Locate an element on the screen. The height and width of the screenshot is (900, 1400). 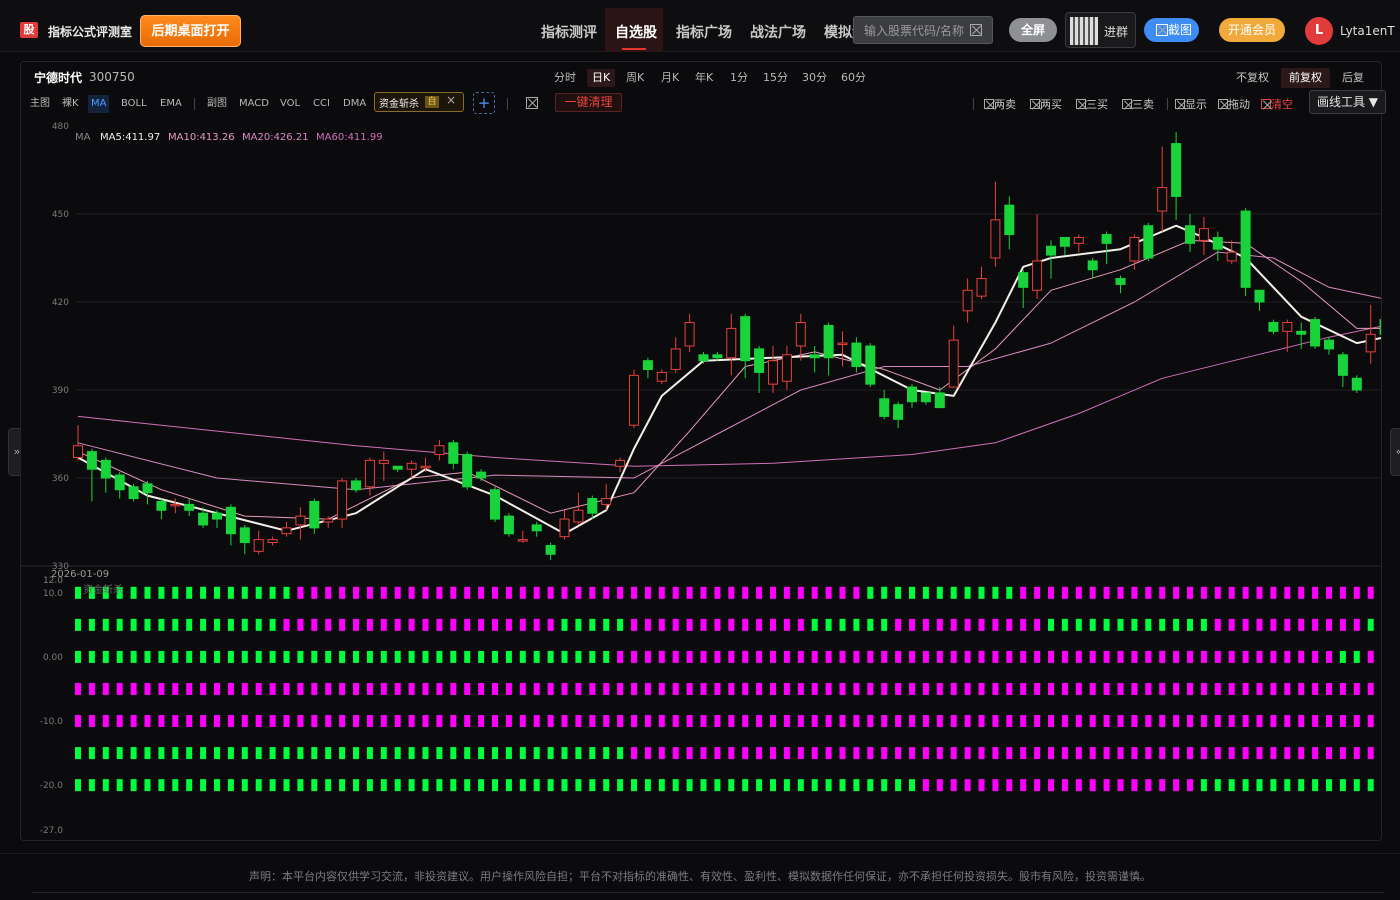
user-avatar: L is located at coordinates (1319, 31).